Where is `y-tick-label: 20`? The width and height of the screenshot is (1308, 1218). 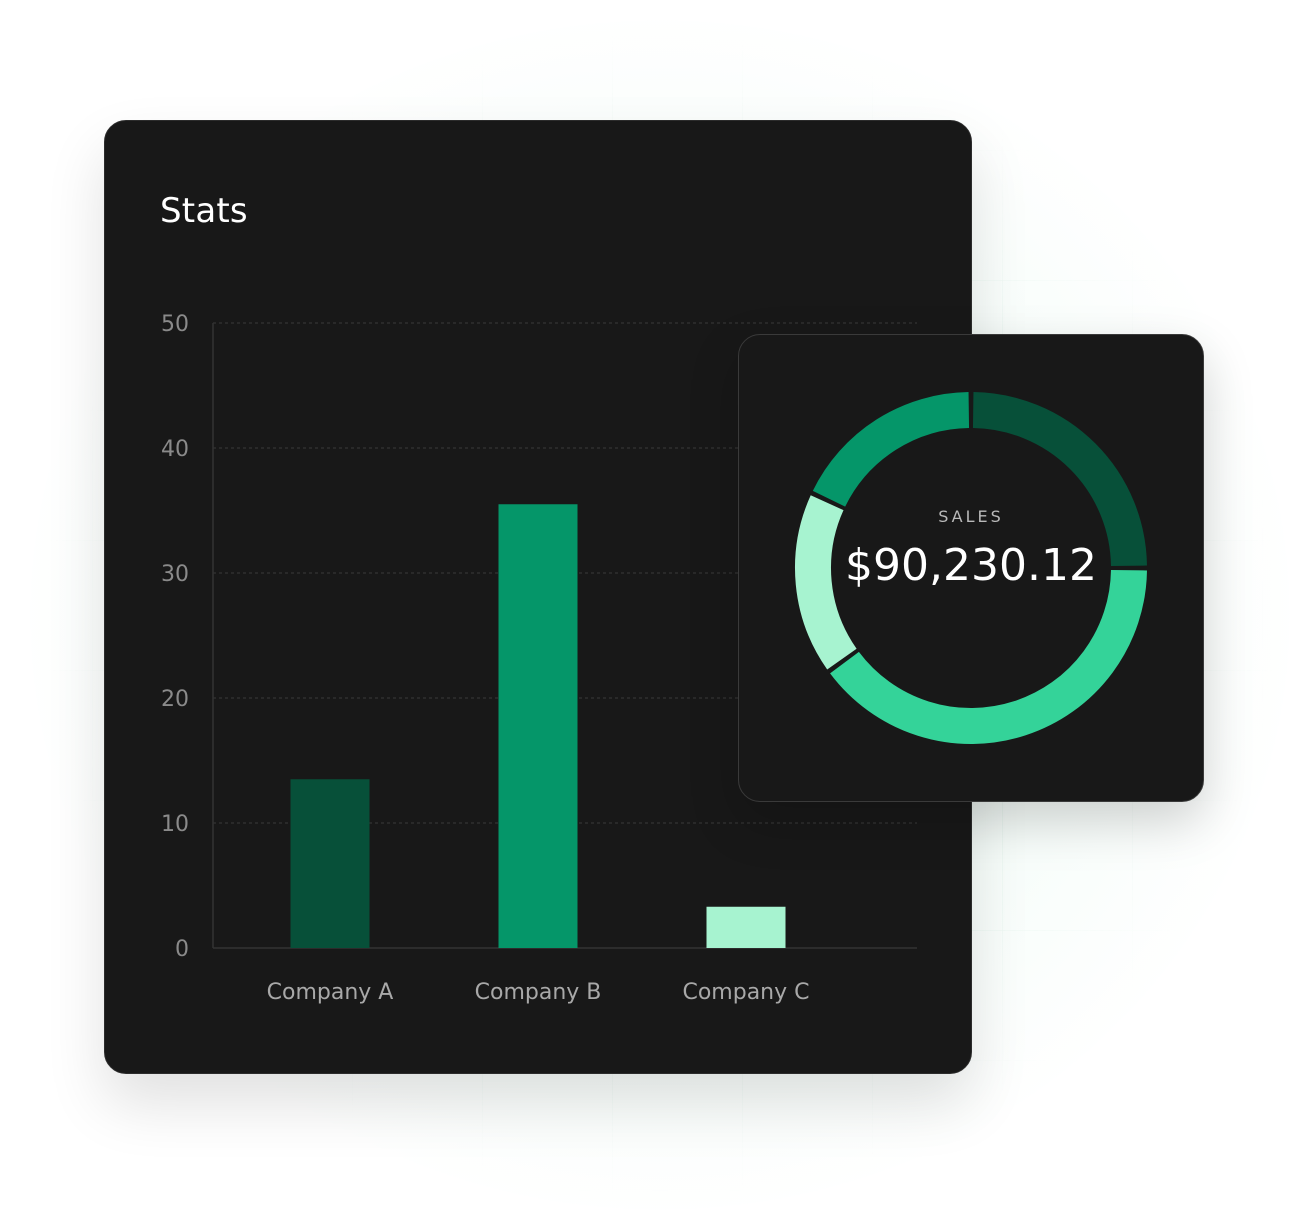 y-tick-label: 20 is located at coordinates (175, 699).